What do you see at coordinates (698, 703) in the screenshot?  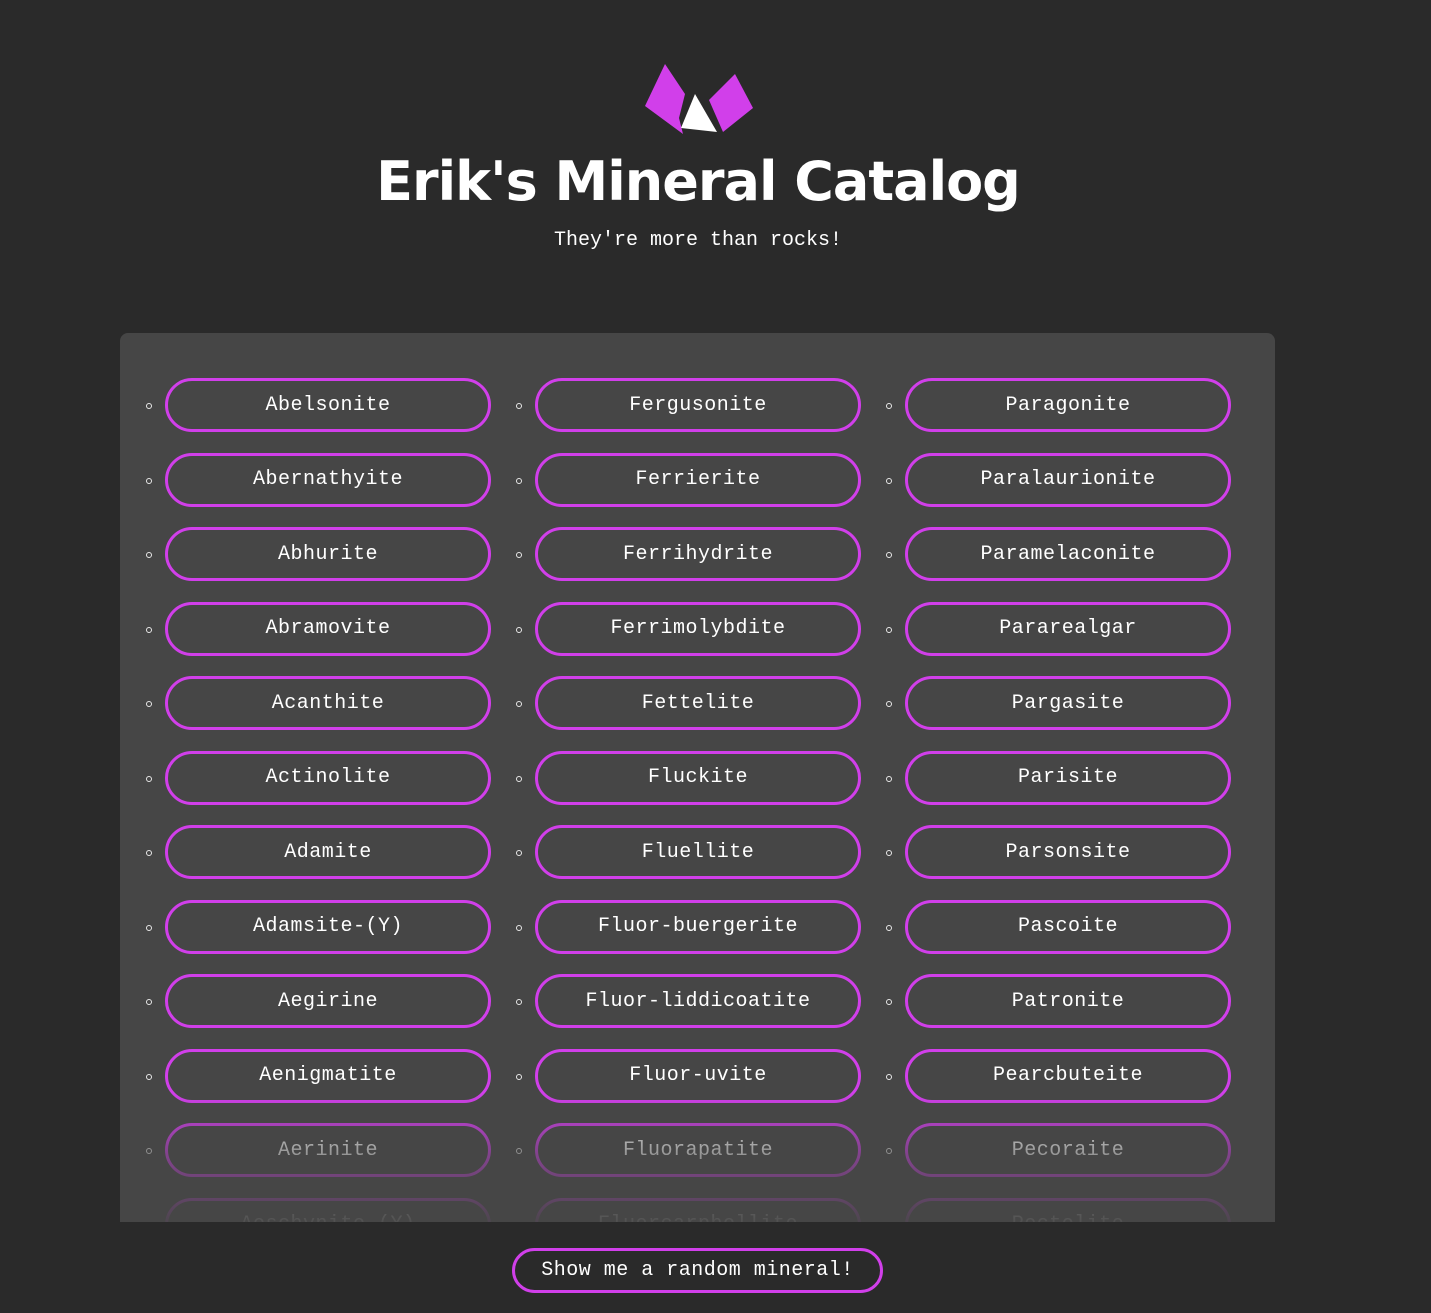 I see `mineral-button: Fettelite` at bounding box center [698, 703].